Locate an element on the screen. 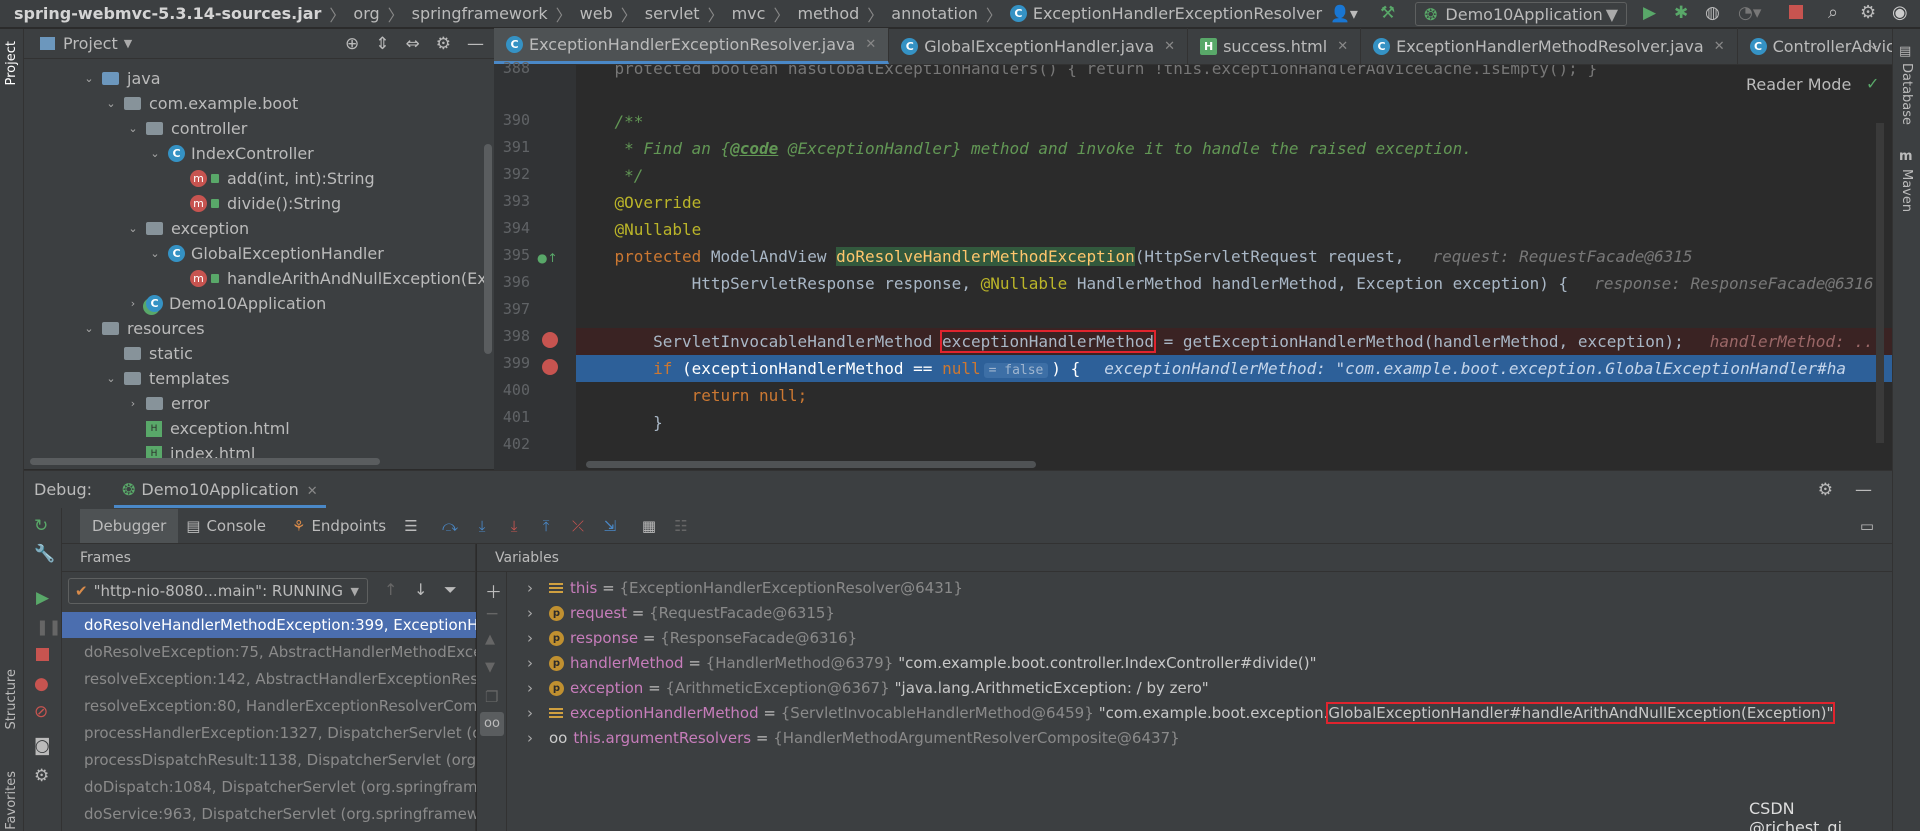 Image resolution: width=1920 pixels, height=831 pixels. tree-item: ⌄ exception is located at coordinates (136, 228).